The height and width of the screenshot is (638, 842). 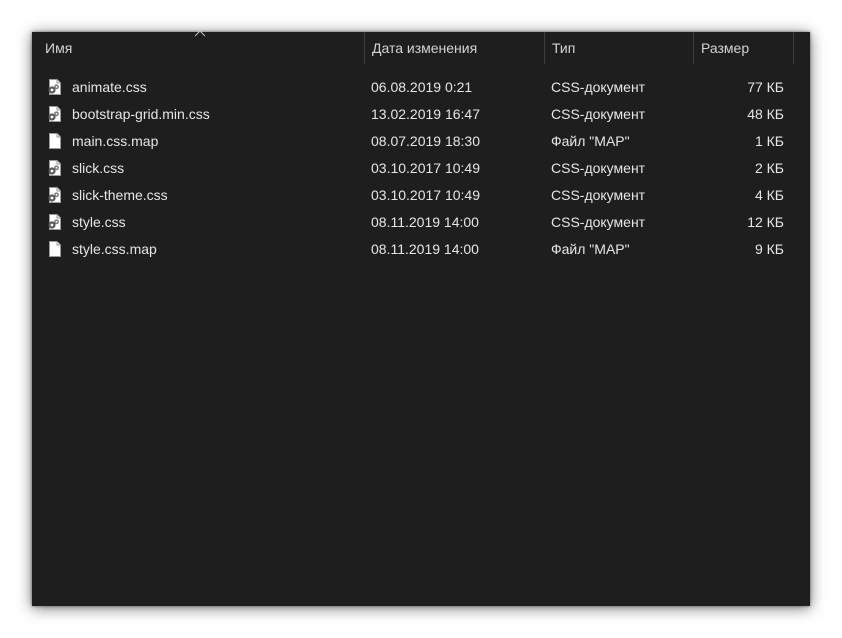 I want to click on column-header-type: Тип, so click(x=618, y=48).